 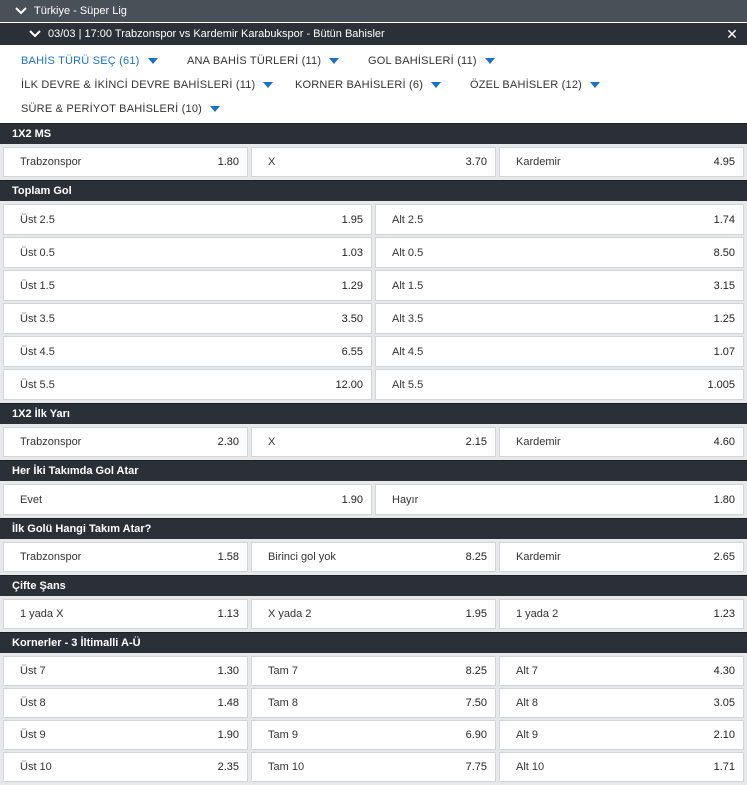 I want to click on odds-button: X 3.70, so click(x=373, y=162).